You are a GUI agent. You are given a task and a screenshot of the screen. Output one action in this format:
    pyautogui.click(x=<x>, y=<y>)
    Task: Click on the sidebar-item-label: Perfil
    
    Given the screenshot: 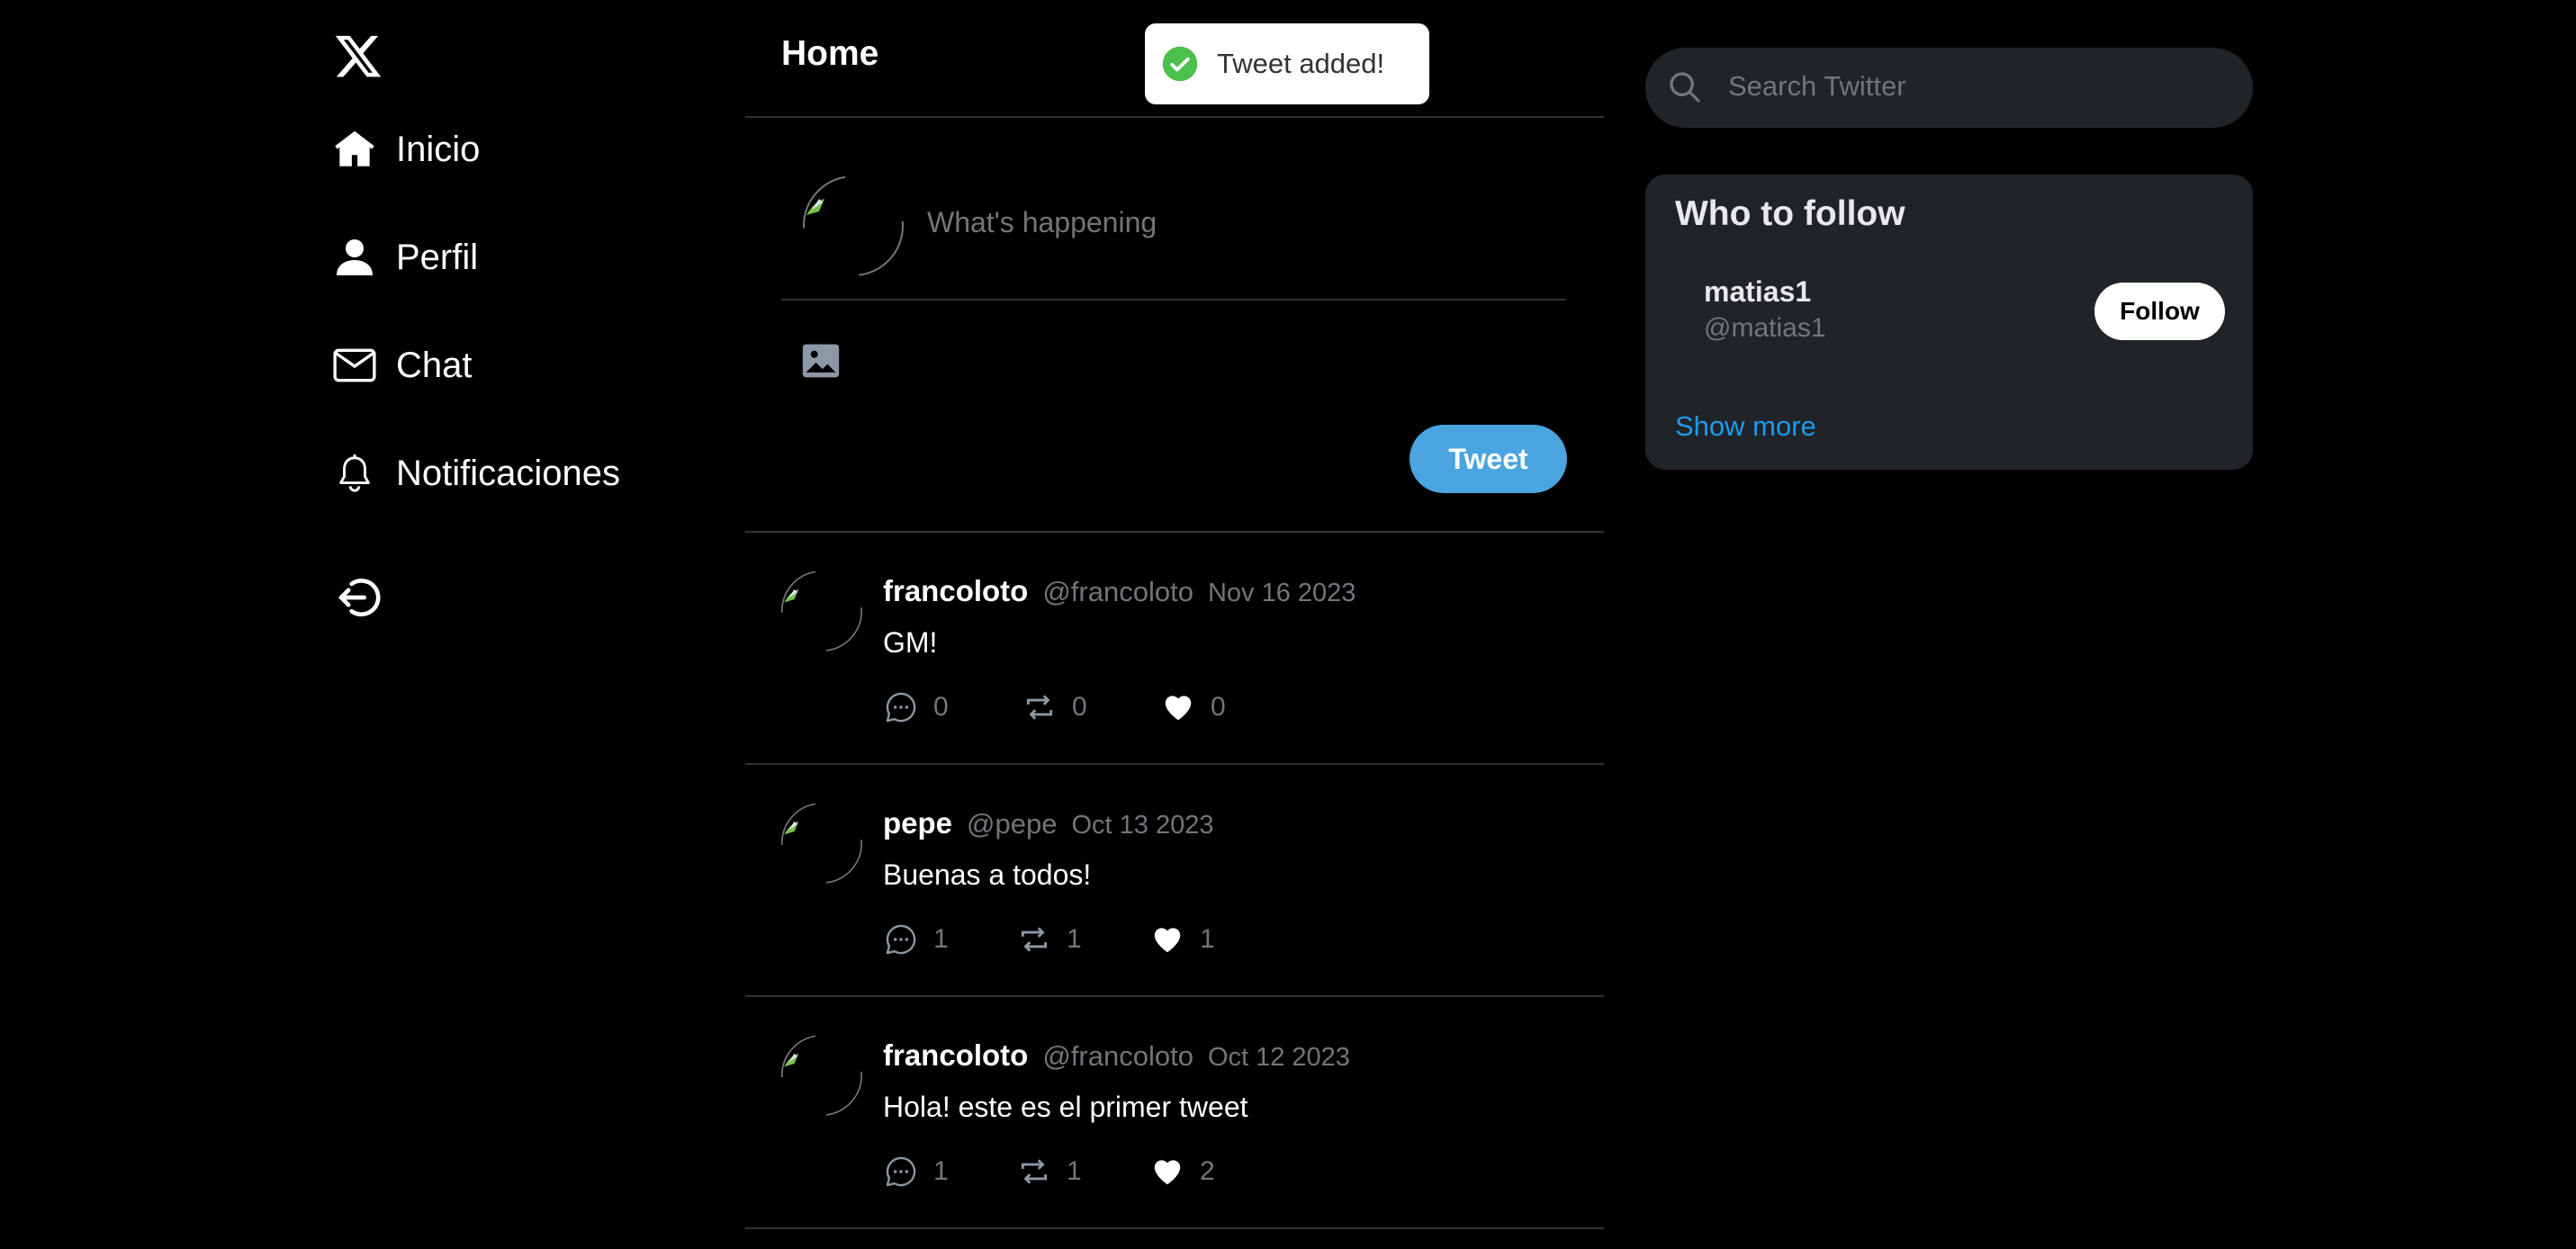 What is the action you would take?
    pyautogui.click(x=437, y=257)
    